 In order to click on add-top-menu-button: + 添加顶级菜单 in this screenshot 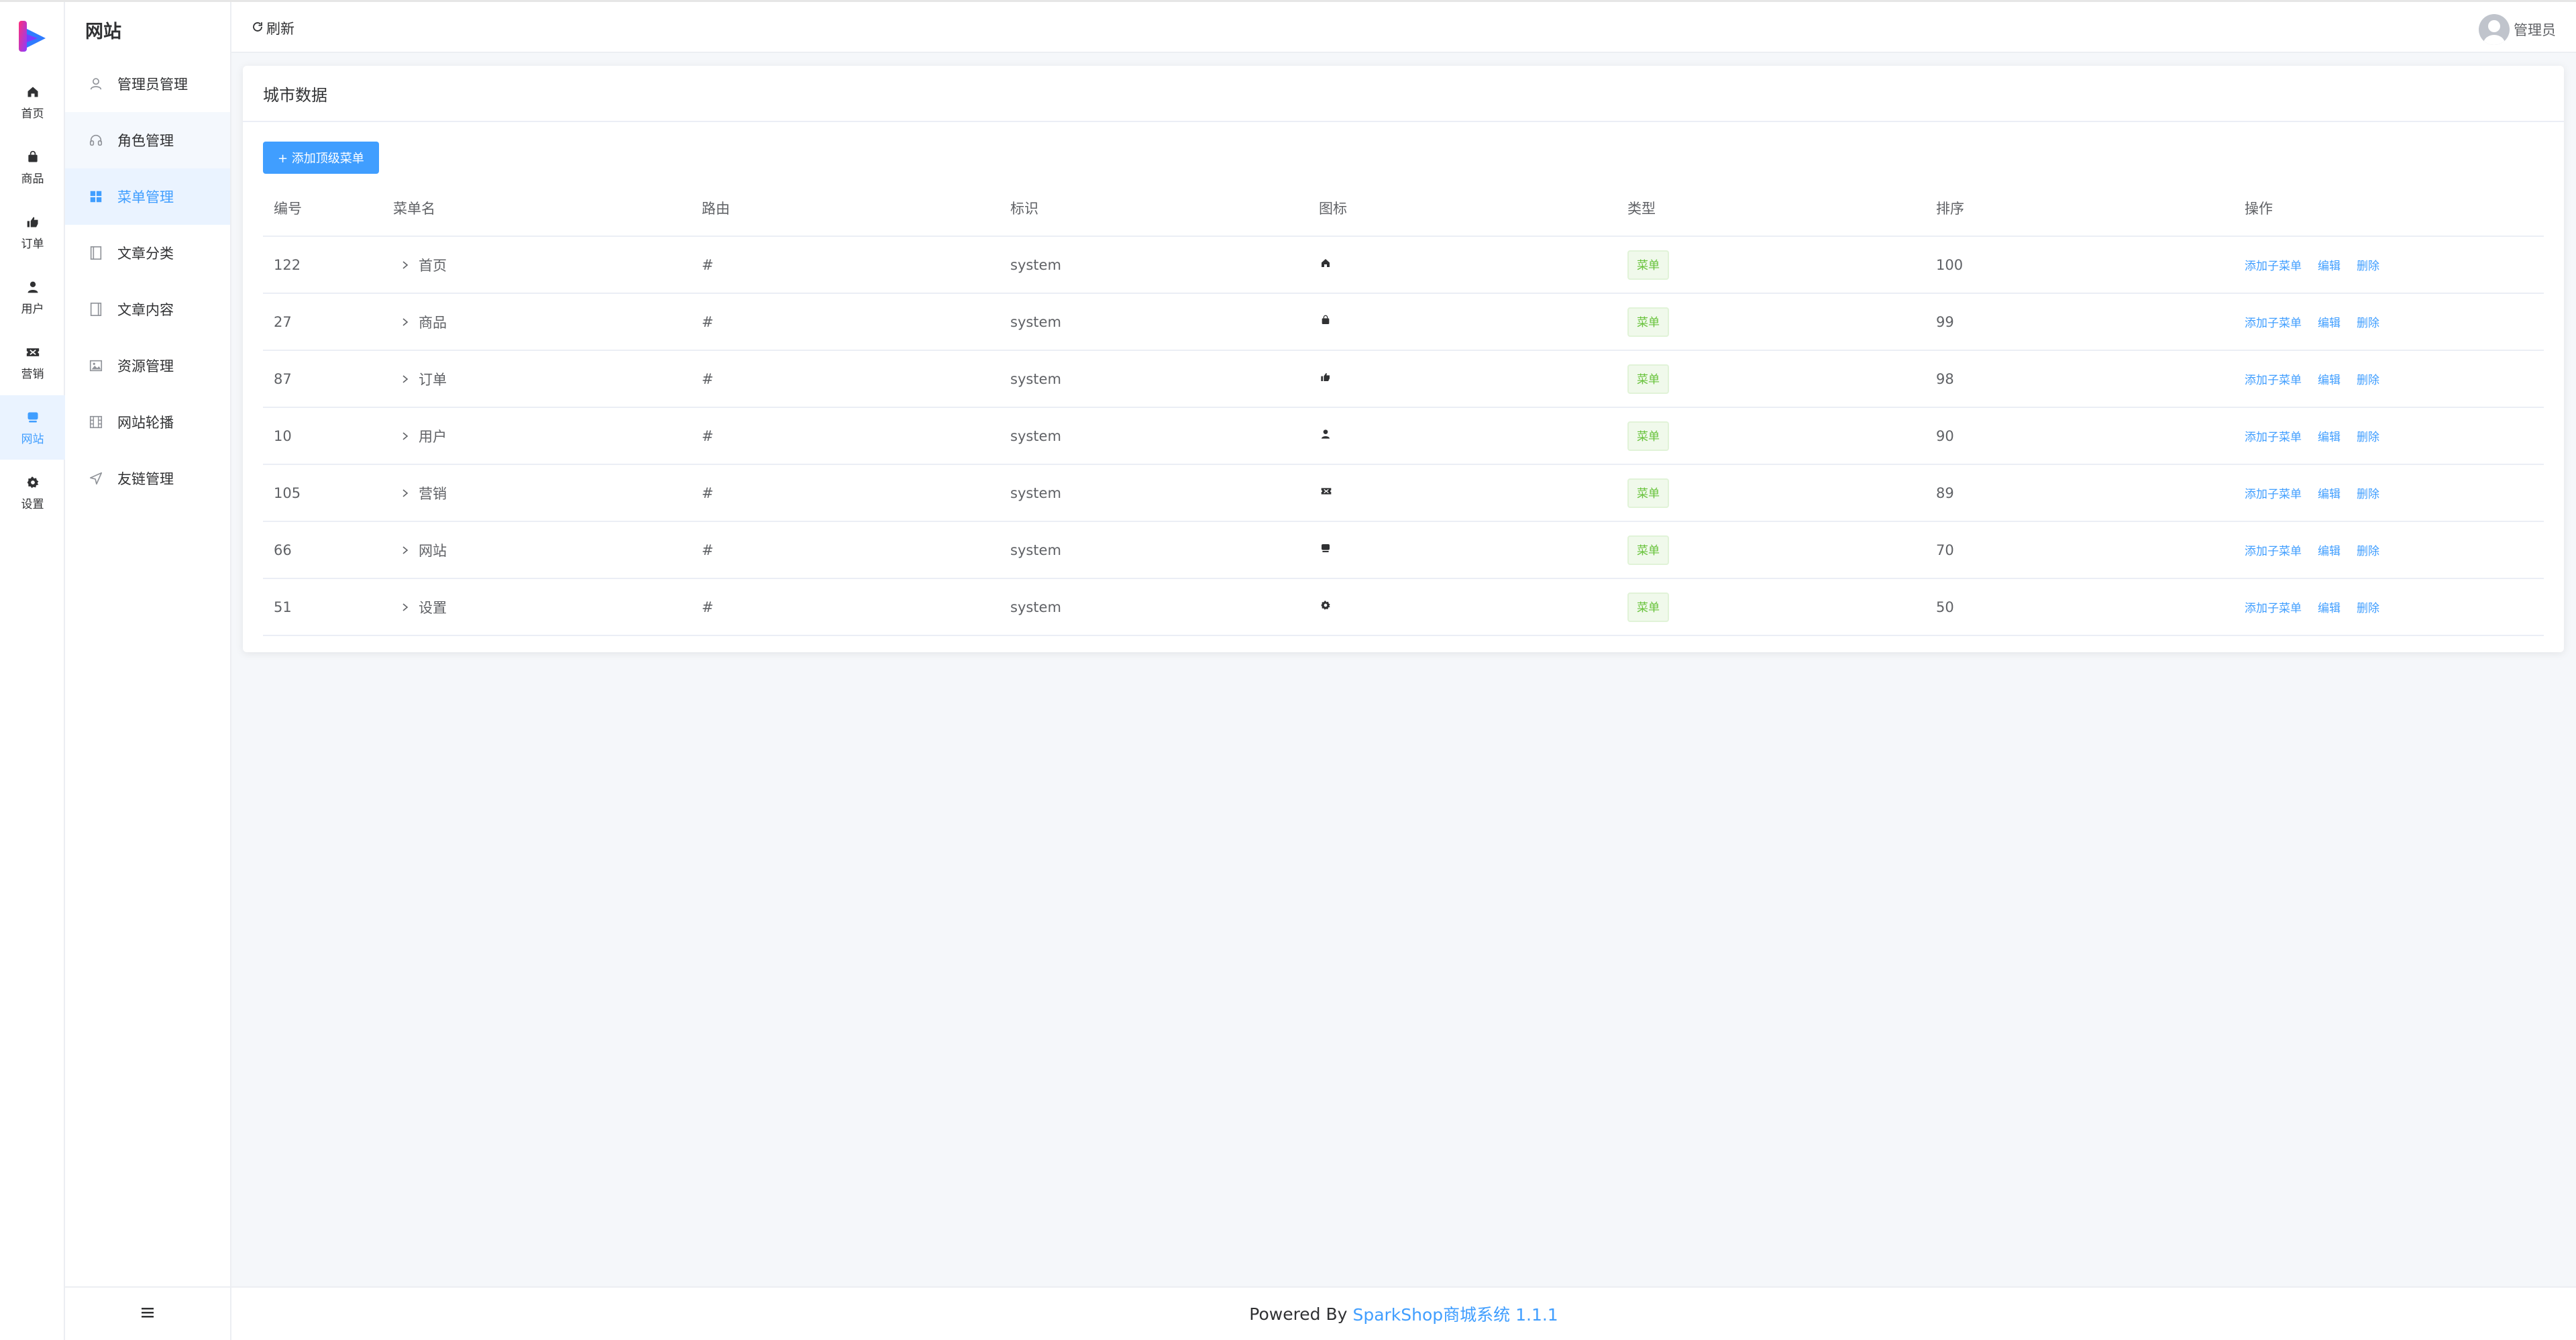, I will do `click(321, 158)`.